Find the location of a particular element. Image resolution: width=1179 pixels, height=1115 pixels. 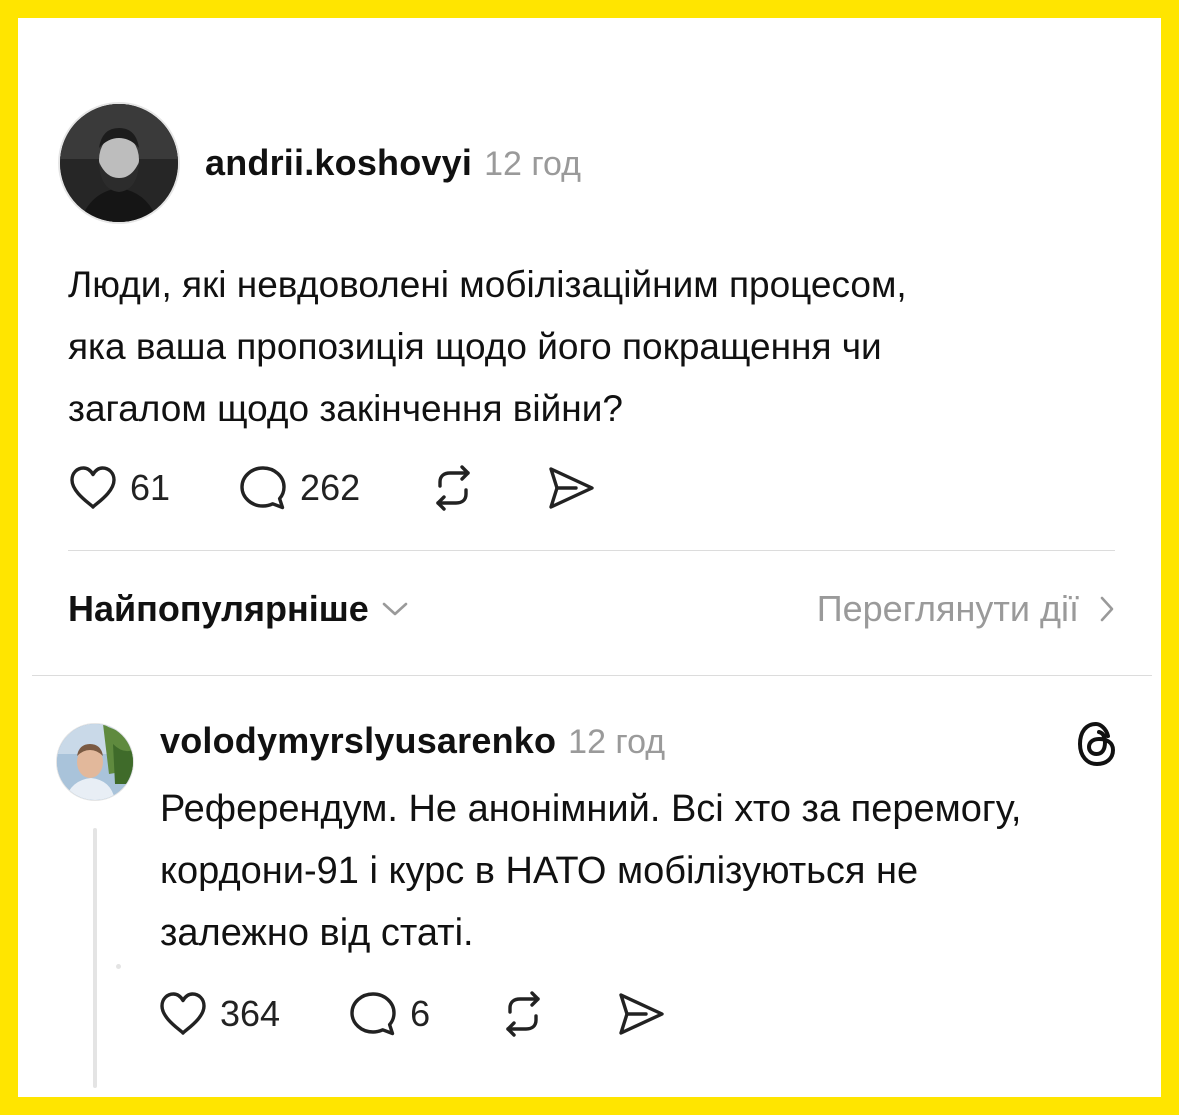

sort-label: Найпопулярніше is located at coordinates (218, 608).